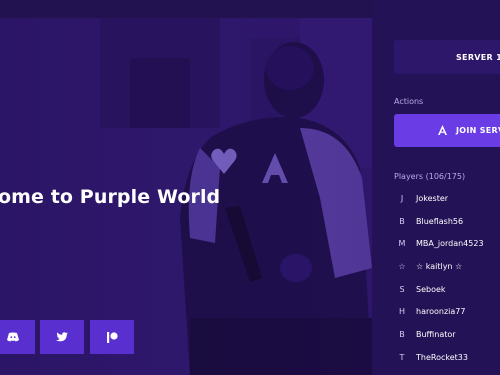 The height and width of the screenshot is (375, 500). I want to click on player-initial: T, so click(402, 357).